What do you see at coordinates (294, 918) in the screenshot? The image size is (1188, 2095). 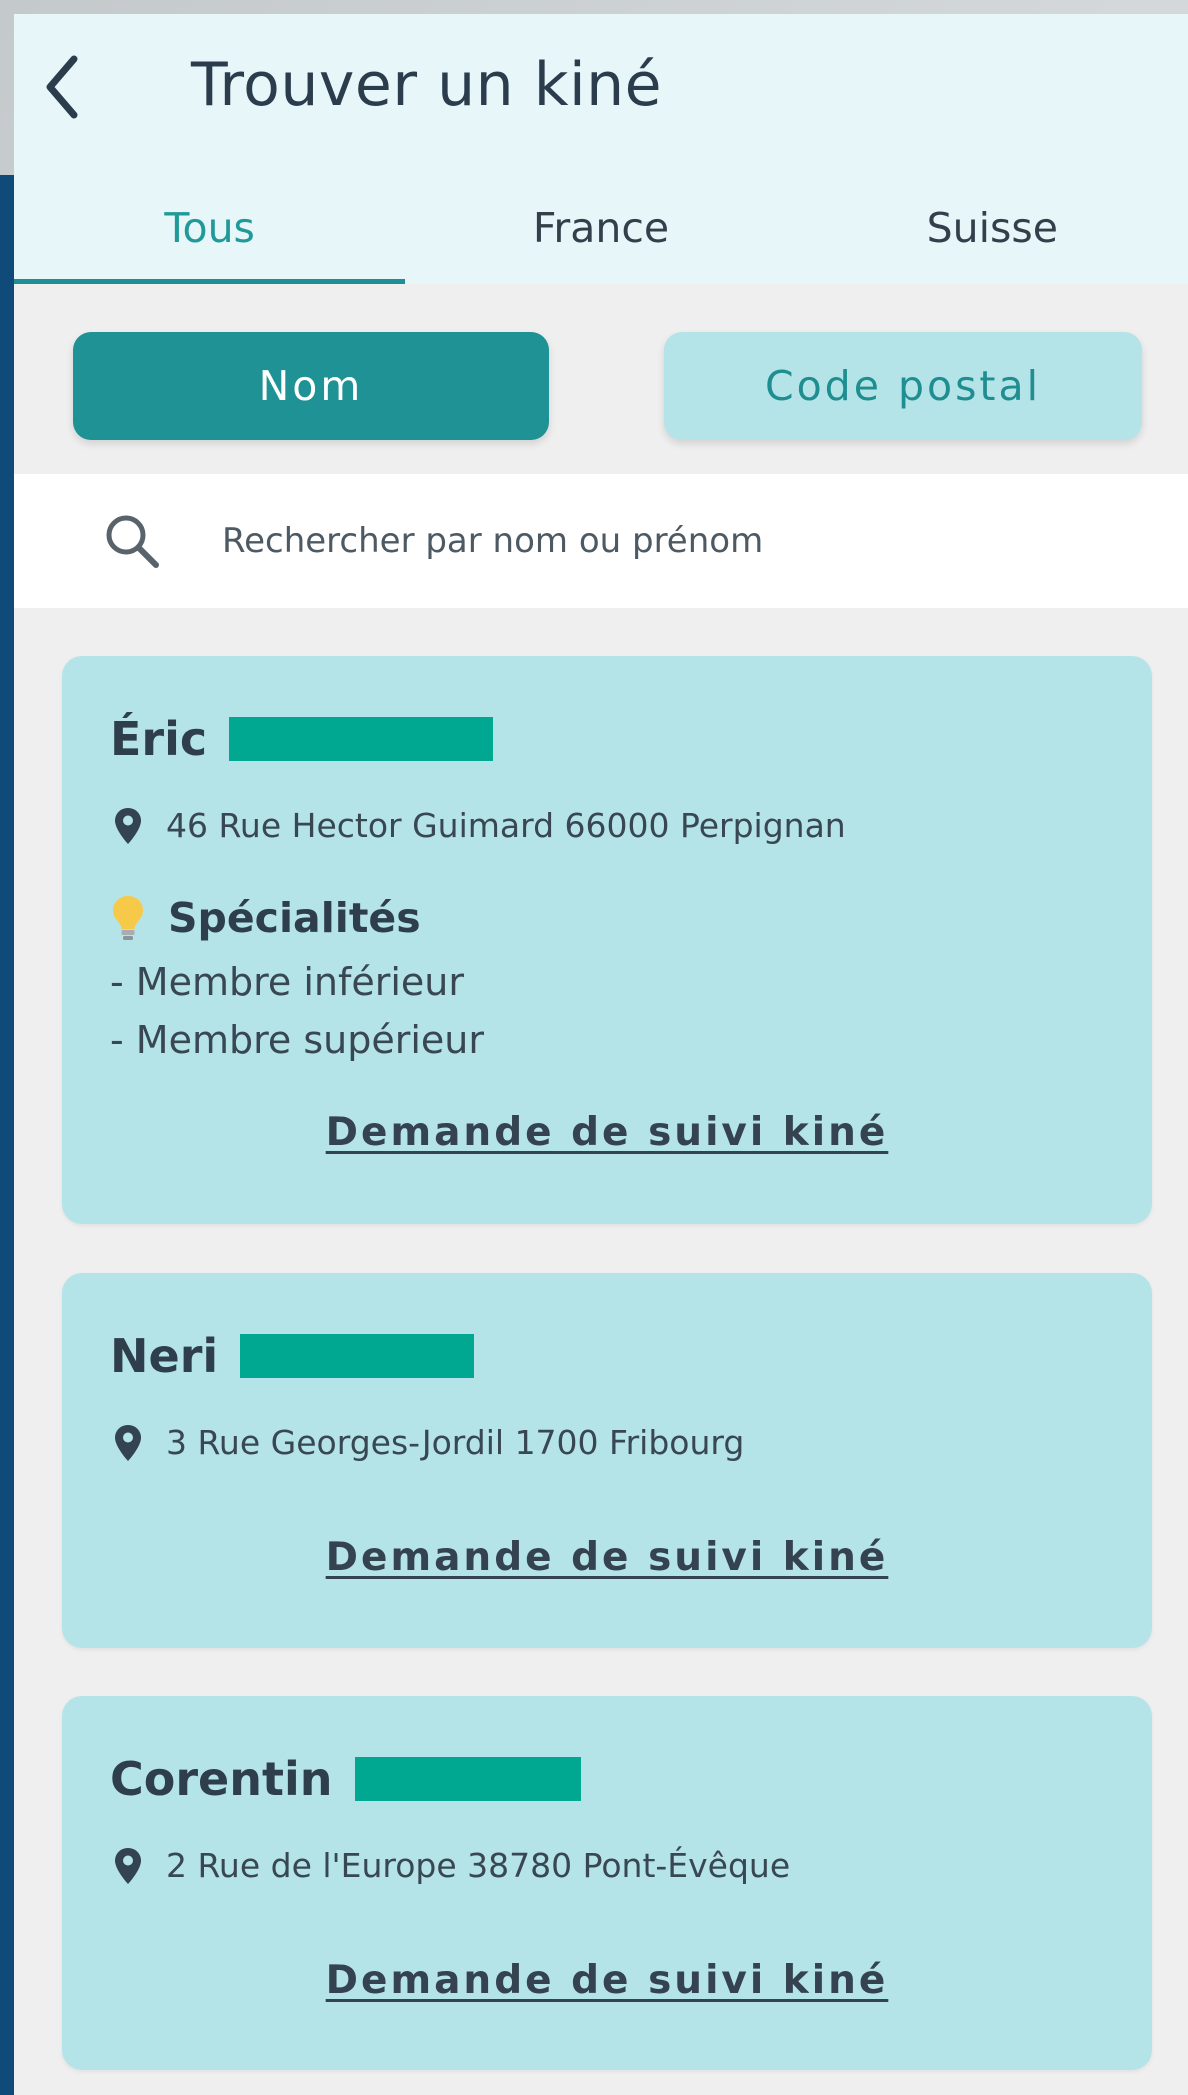 I see `specialties-title: Spécialités` at bounding box center [294, 918].